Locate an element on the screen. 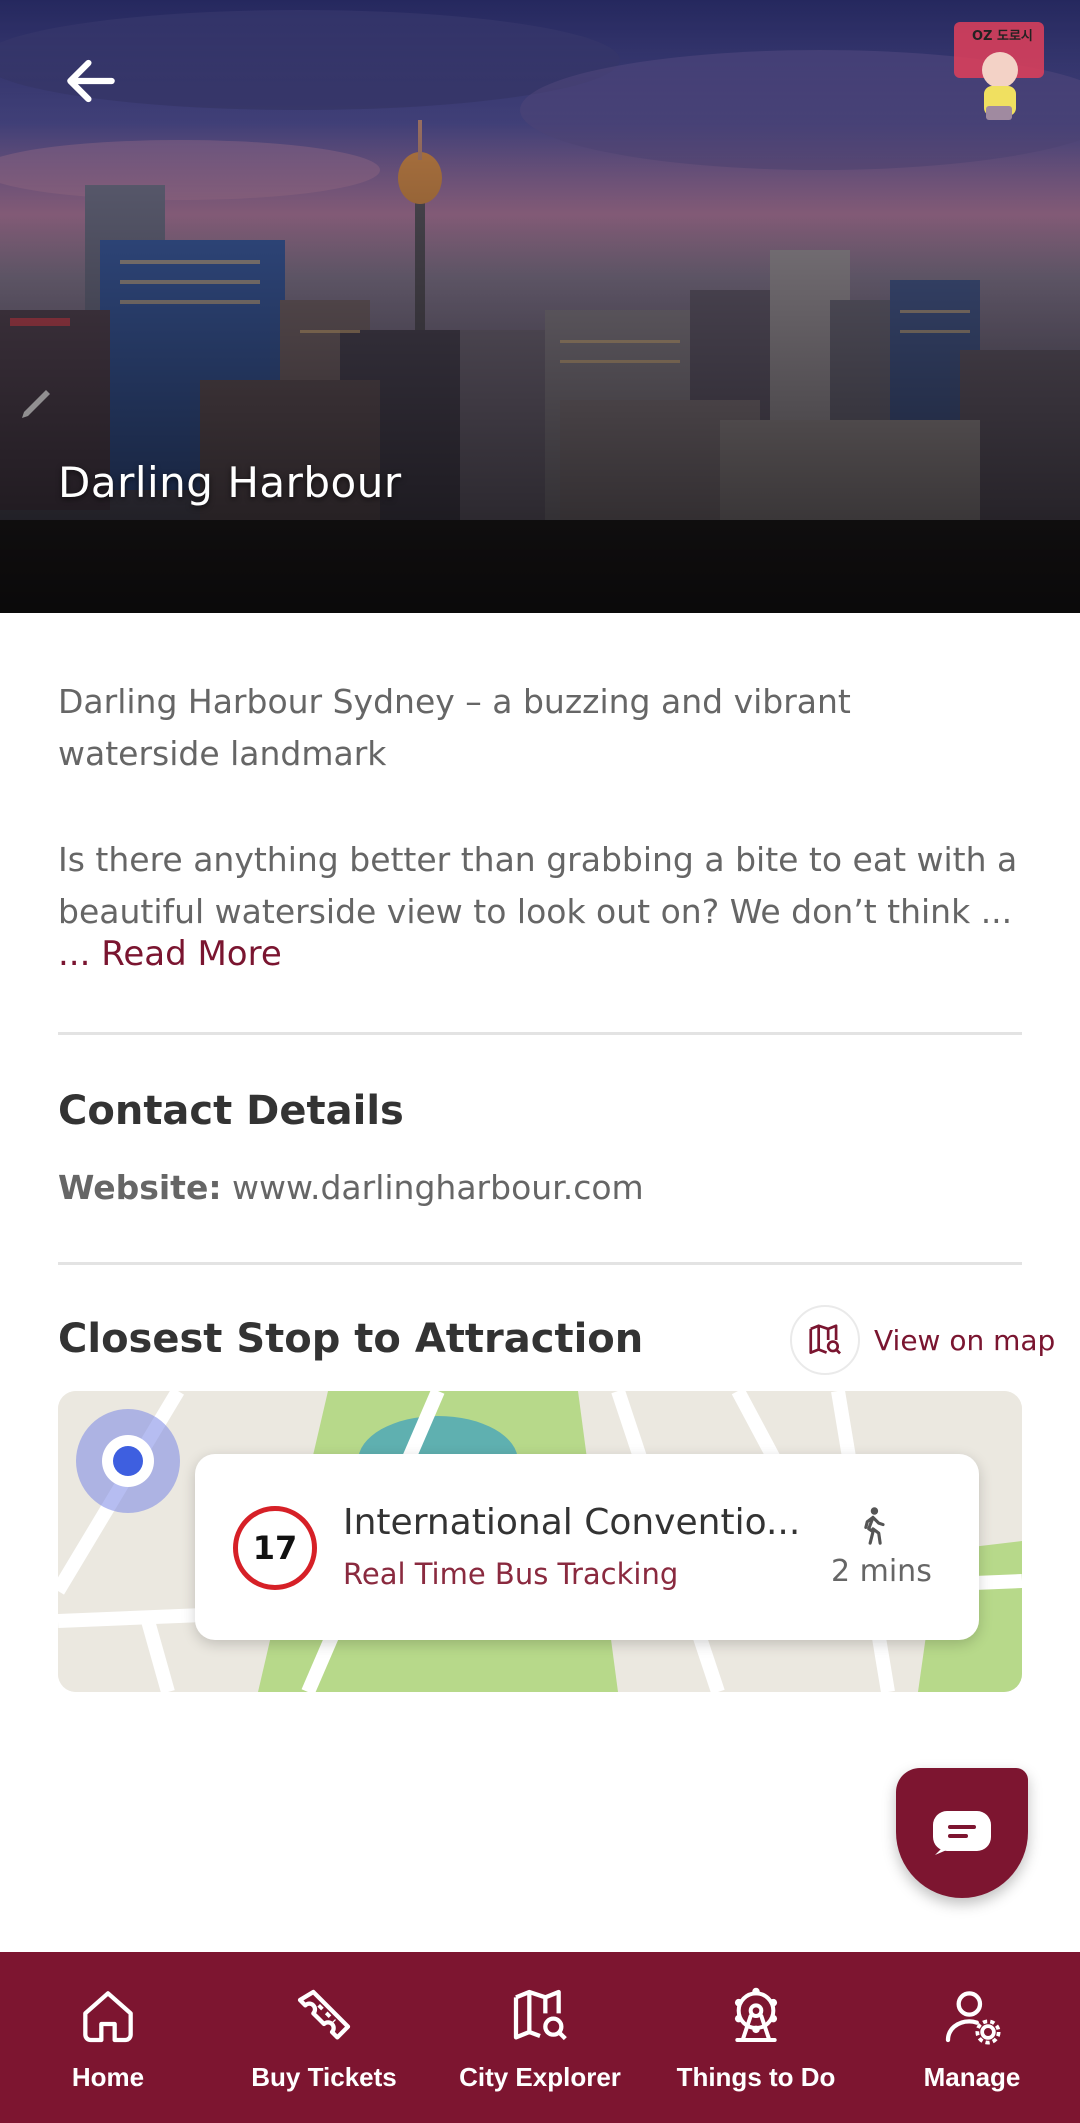 The width and height of the screenshot is (1080, 2123). contact-details-title: Contact Details is located at coordinates (231, 1111).